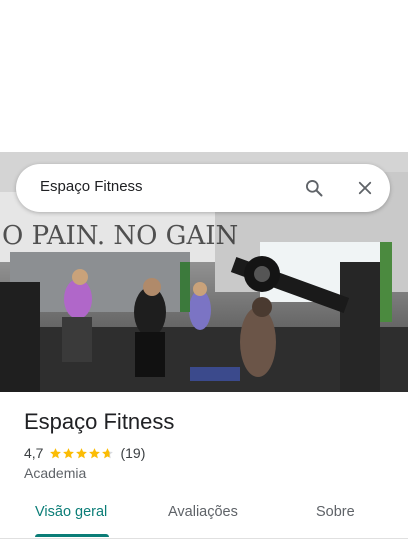 Image resolution: width=408 pixels, height=544 pixels. I want to click on tab-about: Sobre, so click(335, 512).